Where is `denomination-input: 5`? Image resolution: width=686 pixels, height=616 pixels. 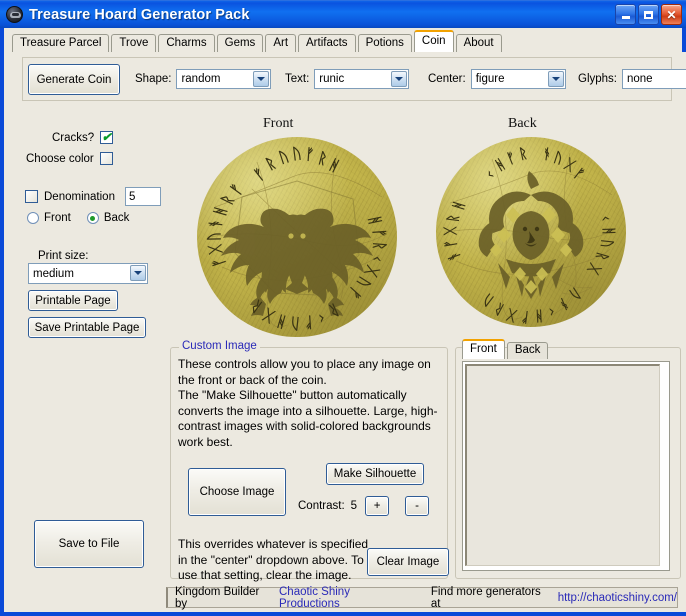
denomination-input: 5 is located at coordinates (142, 196).